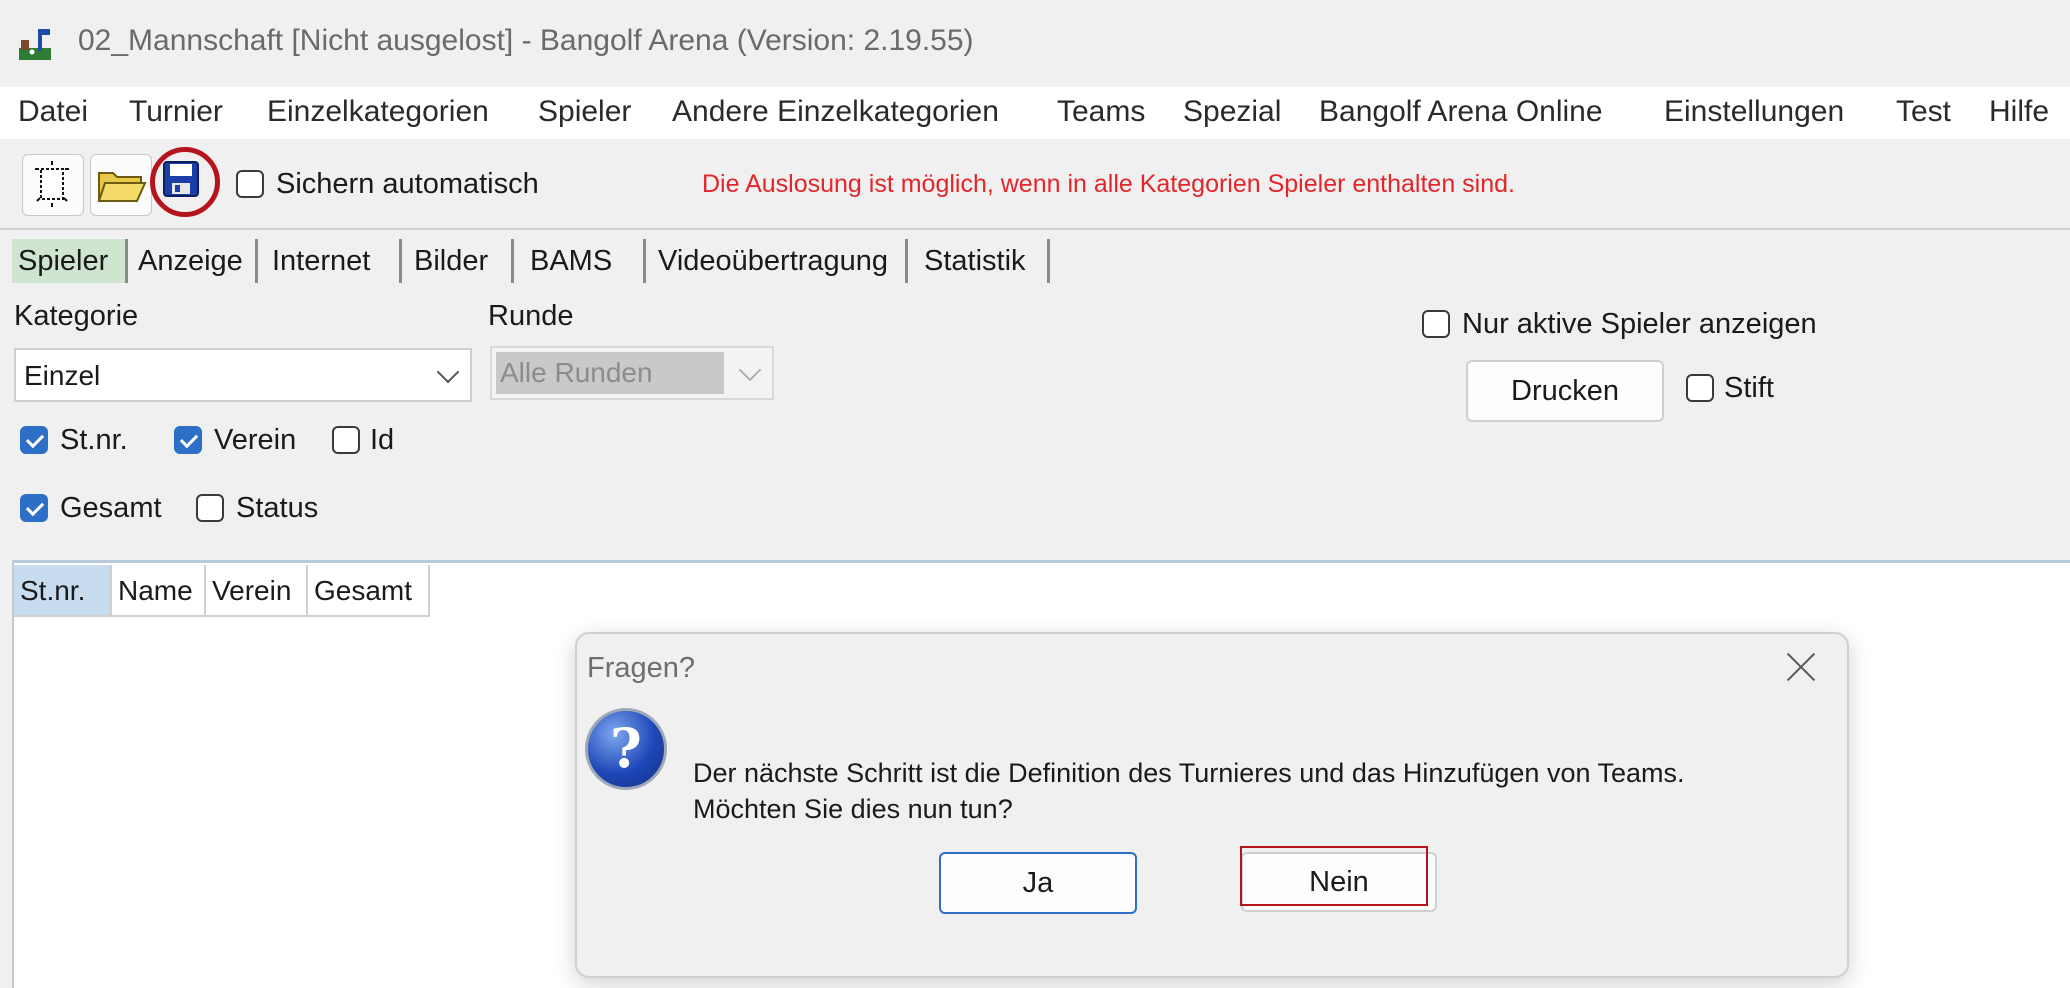 The image size is (2070, 988). What do you see at coordinates (257, 591) in the screenshot?
I see `grid-header-verein: Verein` at bounding box center [257, 591].